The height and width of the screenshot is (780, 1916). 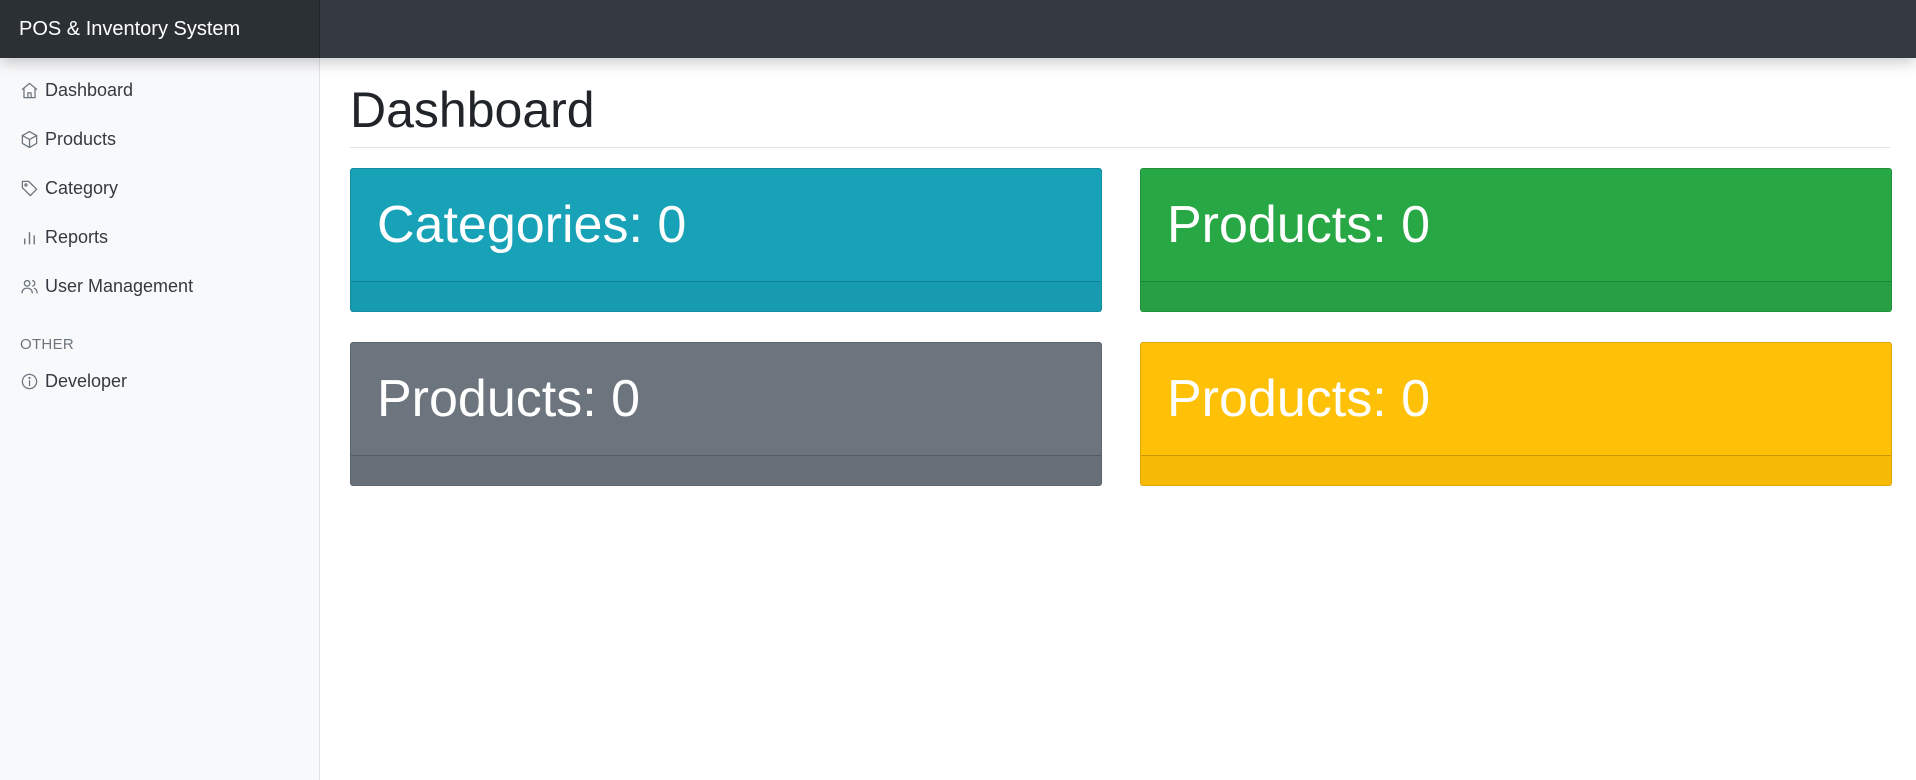 What do you see at coordinates (89, 90) in the screenshot?
I see `sidebar-item-label: Dashboard` at bounding box center [89, 90].